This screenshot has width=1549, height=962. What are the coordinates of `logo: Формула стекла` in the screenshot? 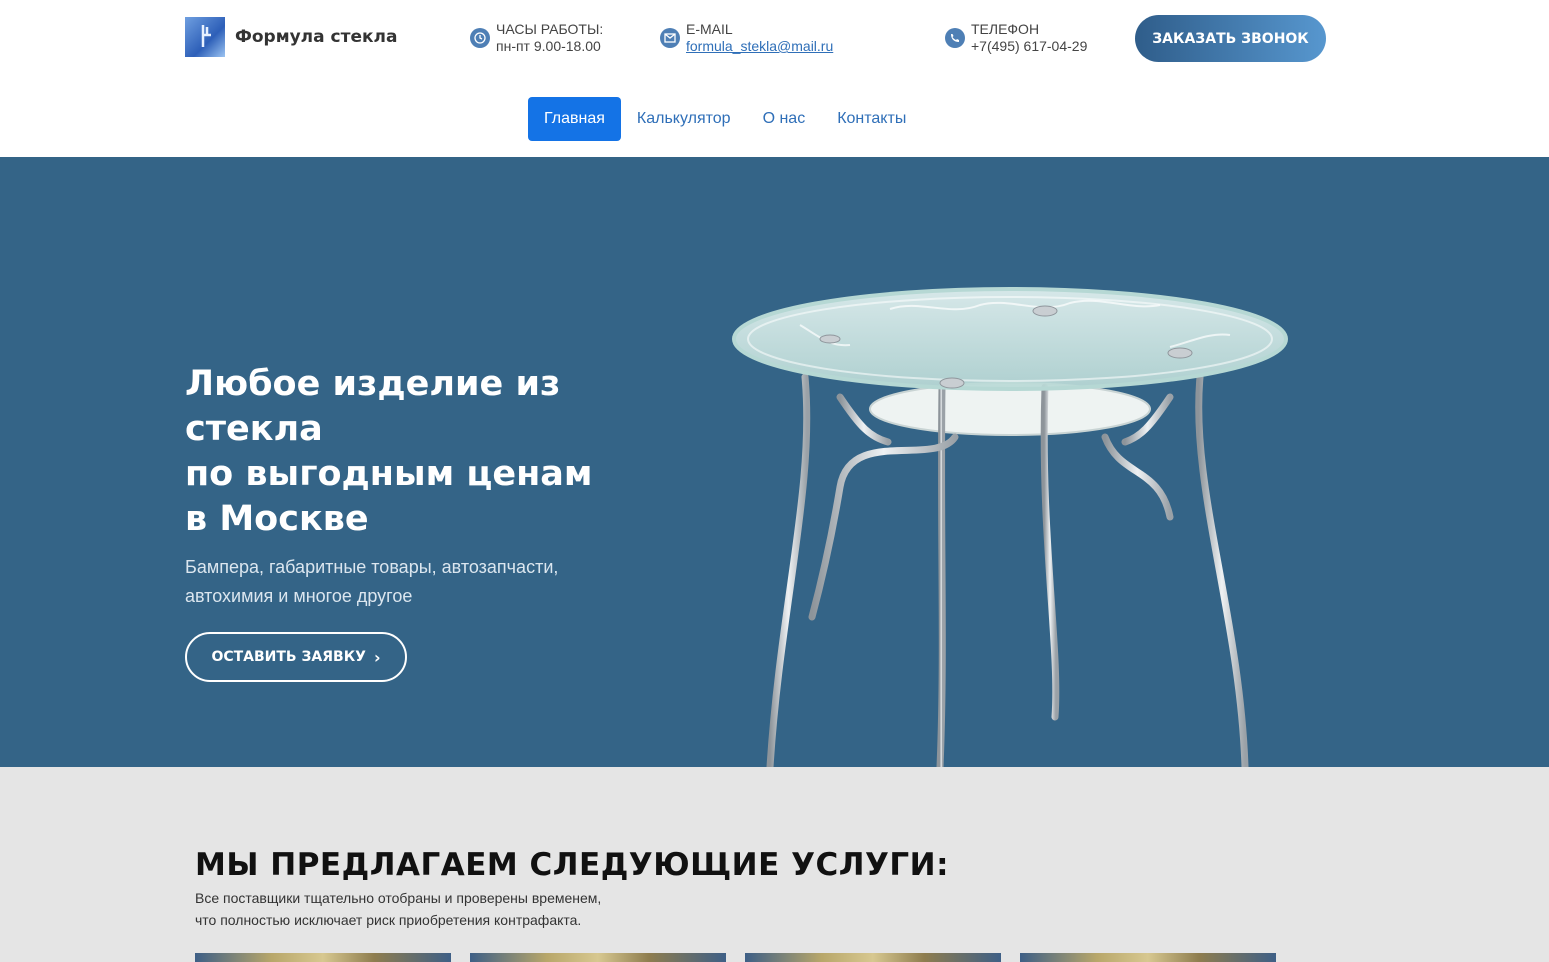 It's located at (291, 37).